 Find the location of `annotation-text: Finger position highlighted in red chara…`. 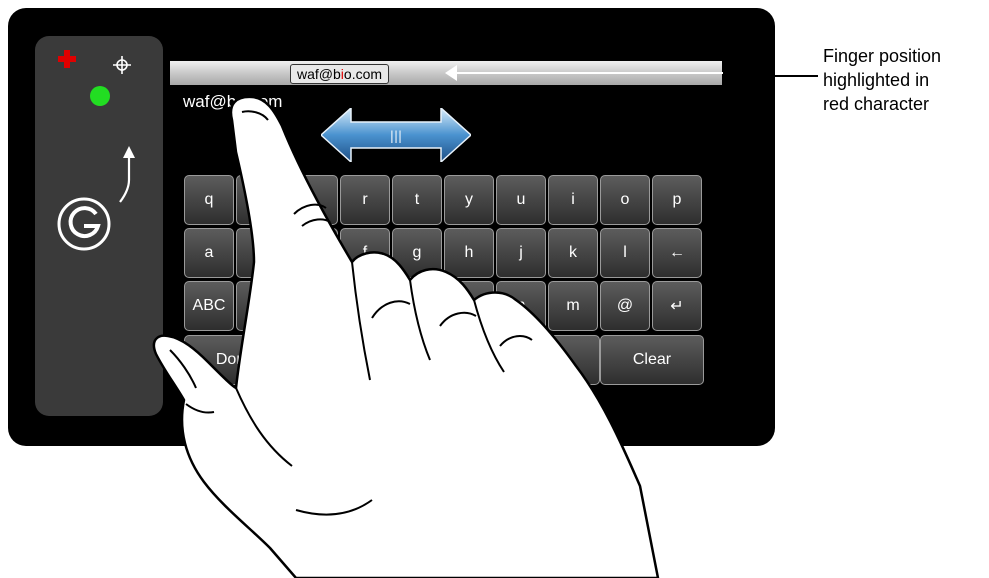

annotation-text: Finger position highlighted in red chara… is located at coordinates (906, 80).